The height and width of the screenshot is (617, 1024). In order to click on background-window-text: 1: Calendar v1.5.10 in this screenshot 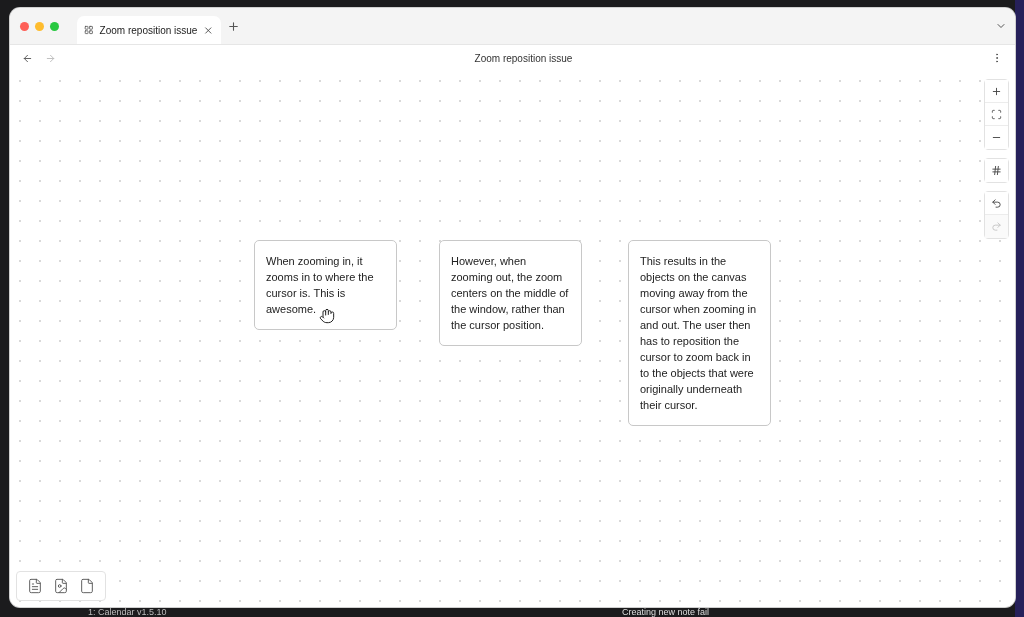, I will do `click(127, 612)`.